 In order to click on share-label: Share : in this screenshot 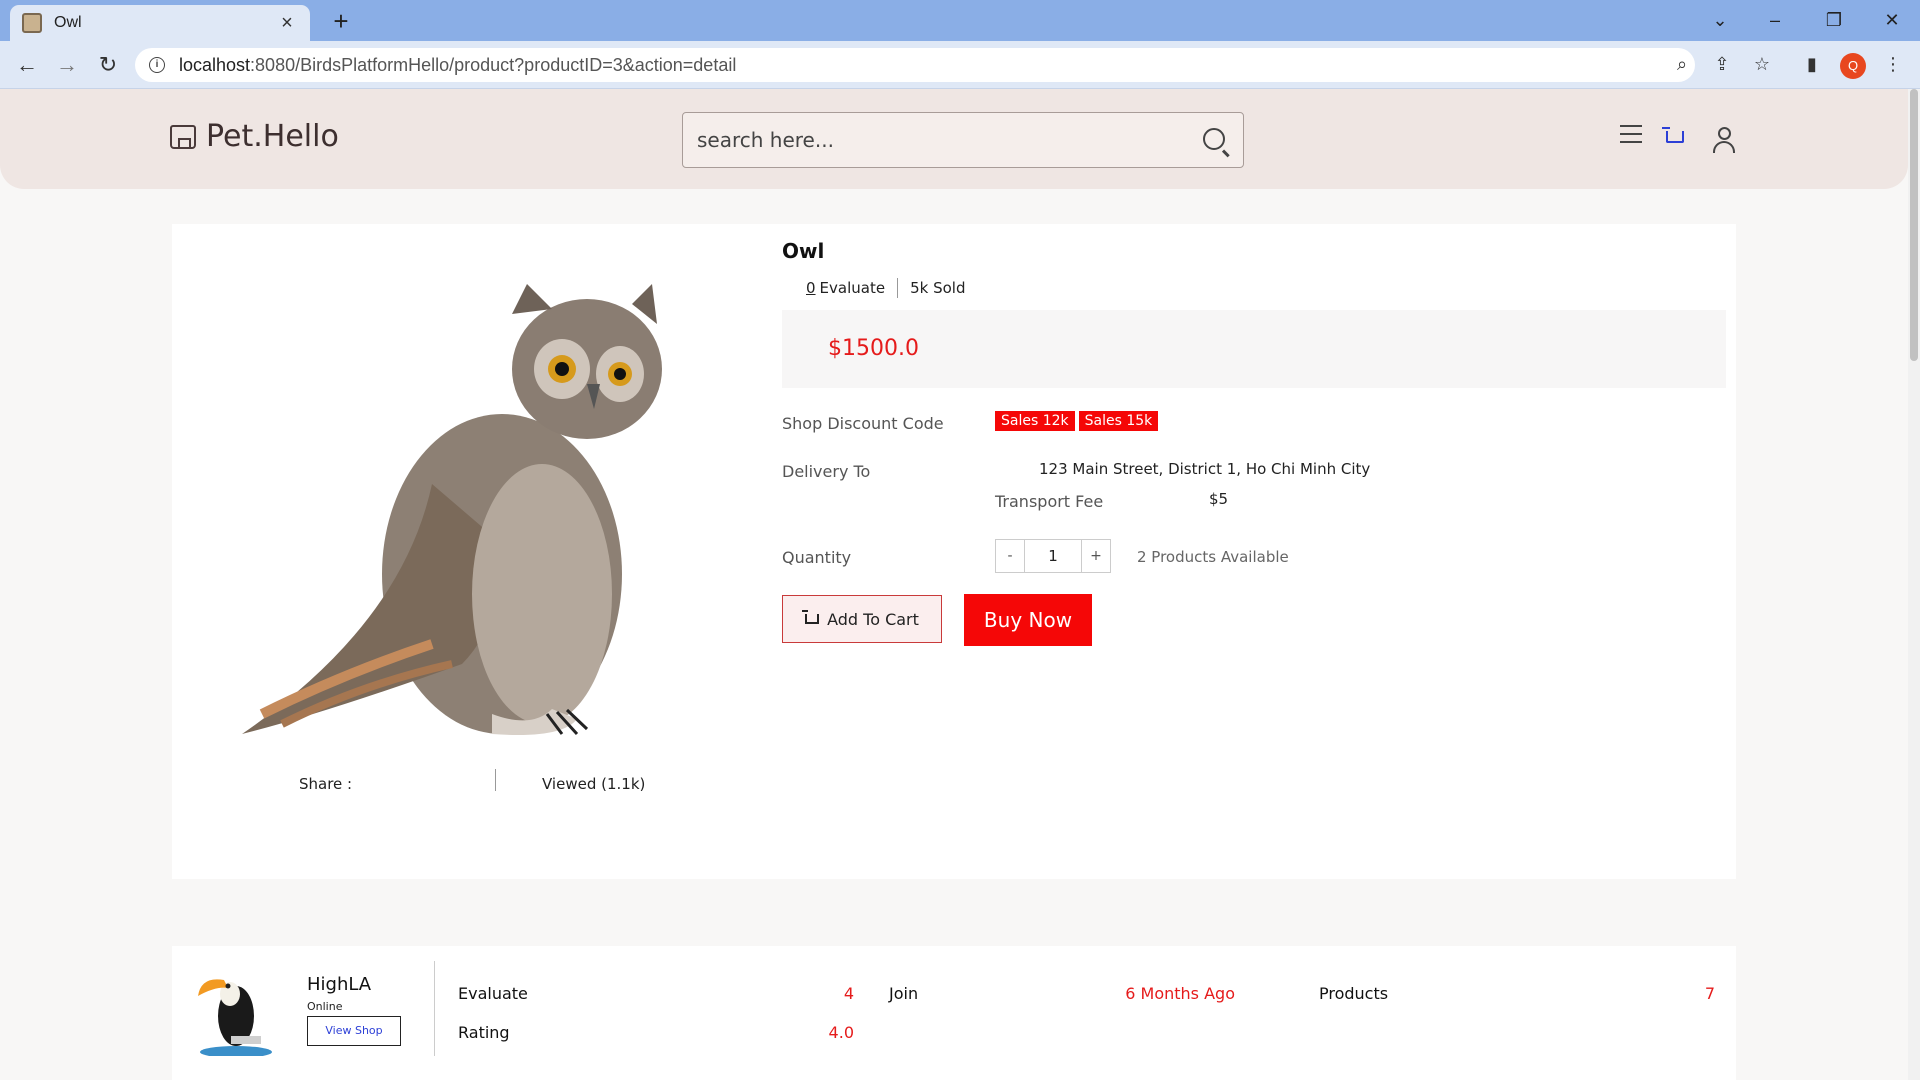, I will do `click(326, 784)`.